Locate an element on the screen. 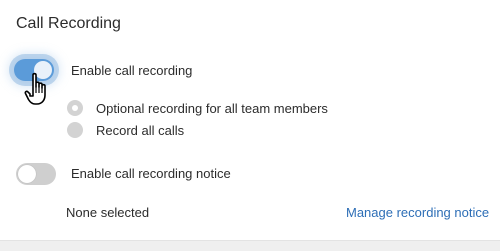  radio-optional-recording-label: Optional recording for all team members is located at coordinates (212, 108).